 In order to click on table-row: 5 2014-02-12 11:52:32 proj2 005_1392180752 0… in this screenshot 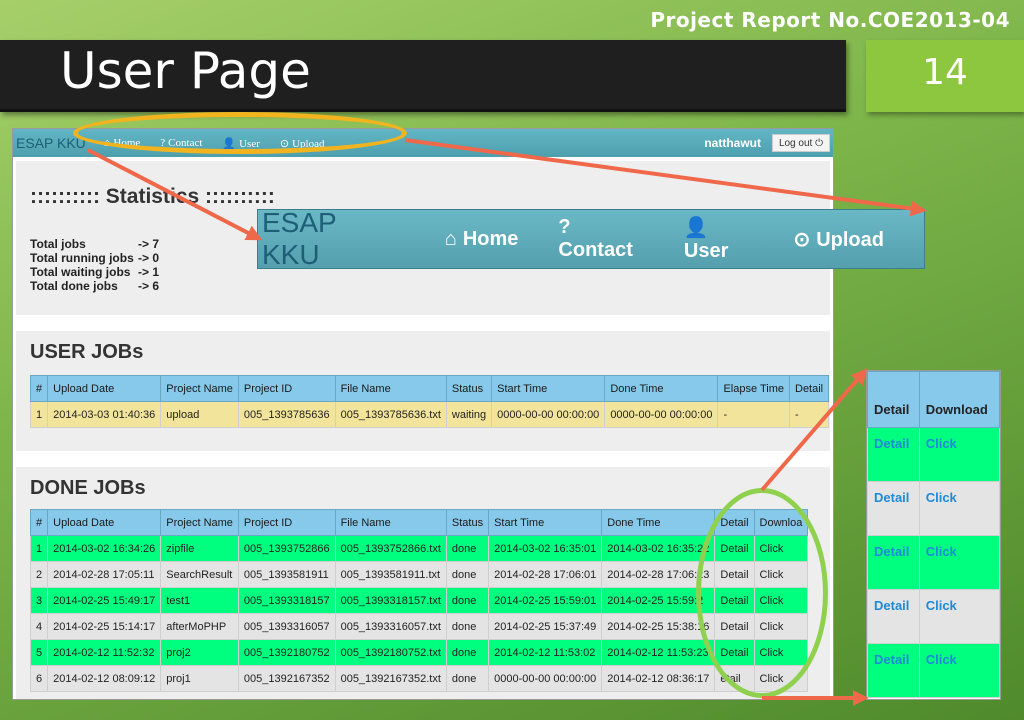, I will do `click(419, 652)`.